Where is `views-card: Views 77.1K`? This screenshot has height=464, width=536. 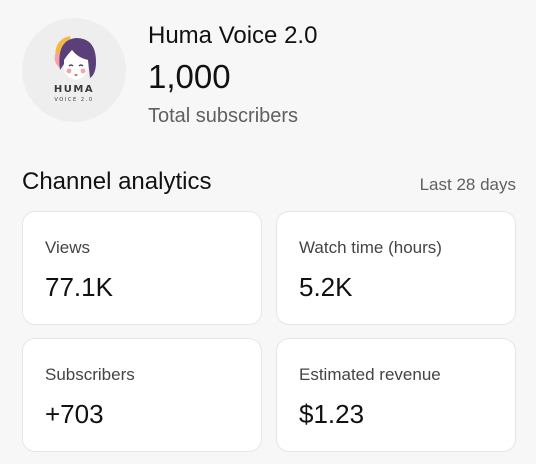 views-card: Views 77.1K is located at coordinates (142, 268).